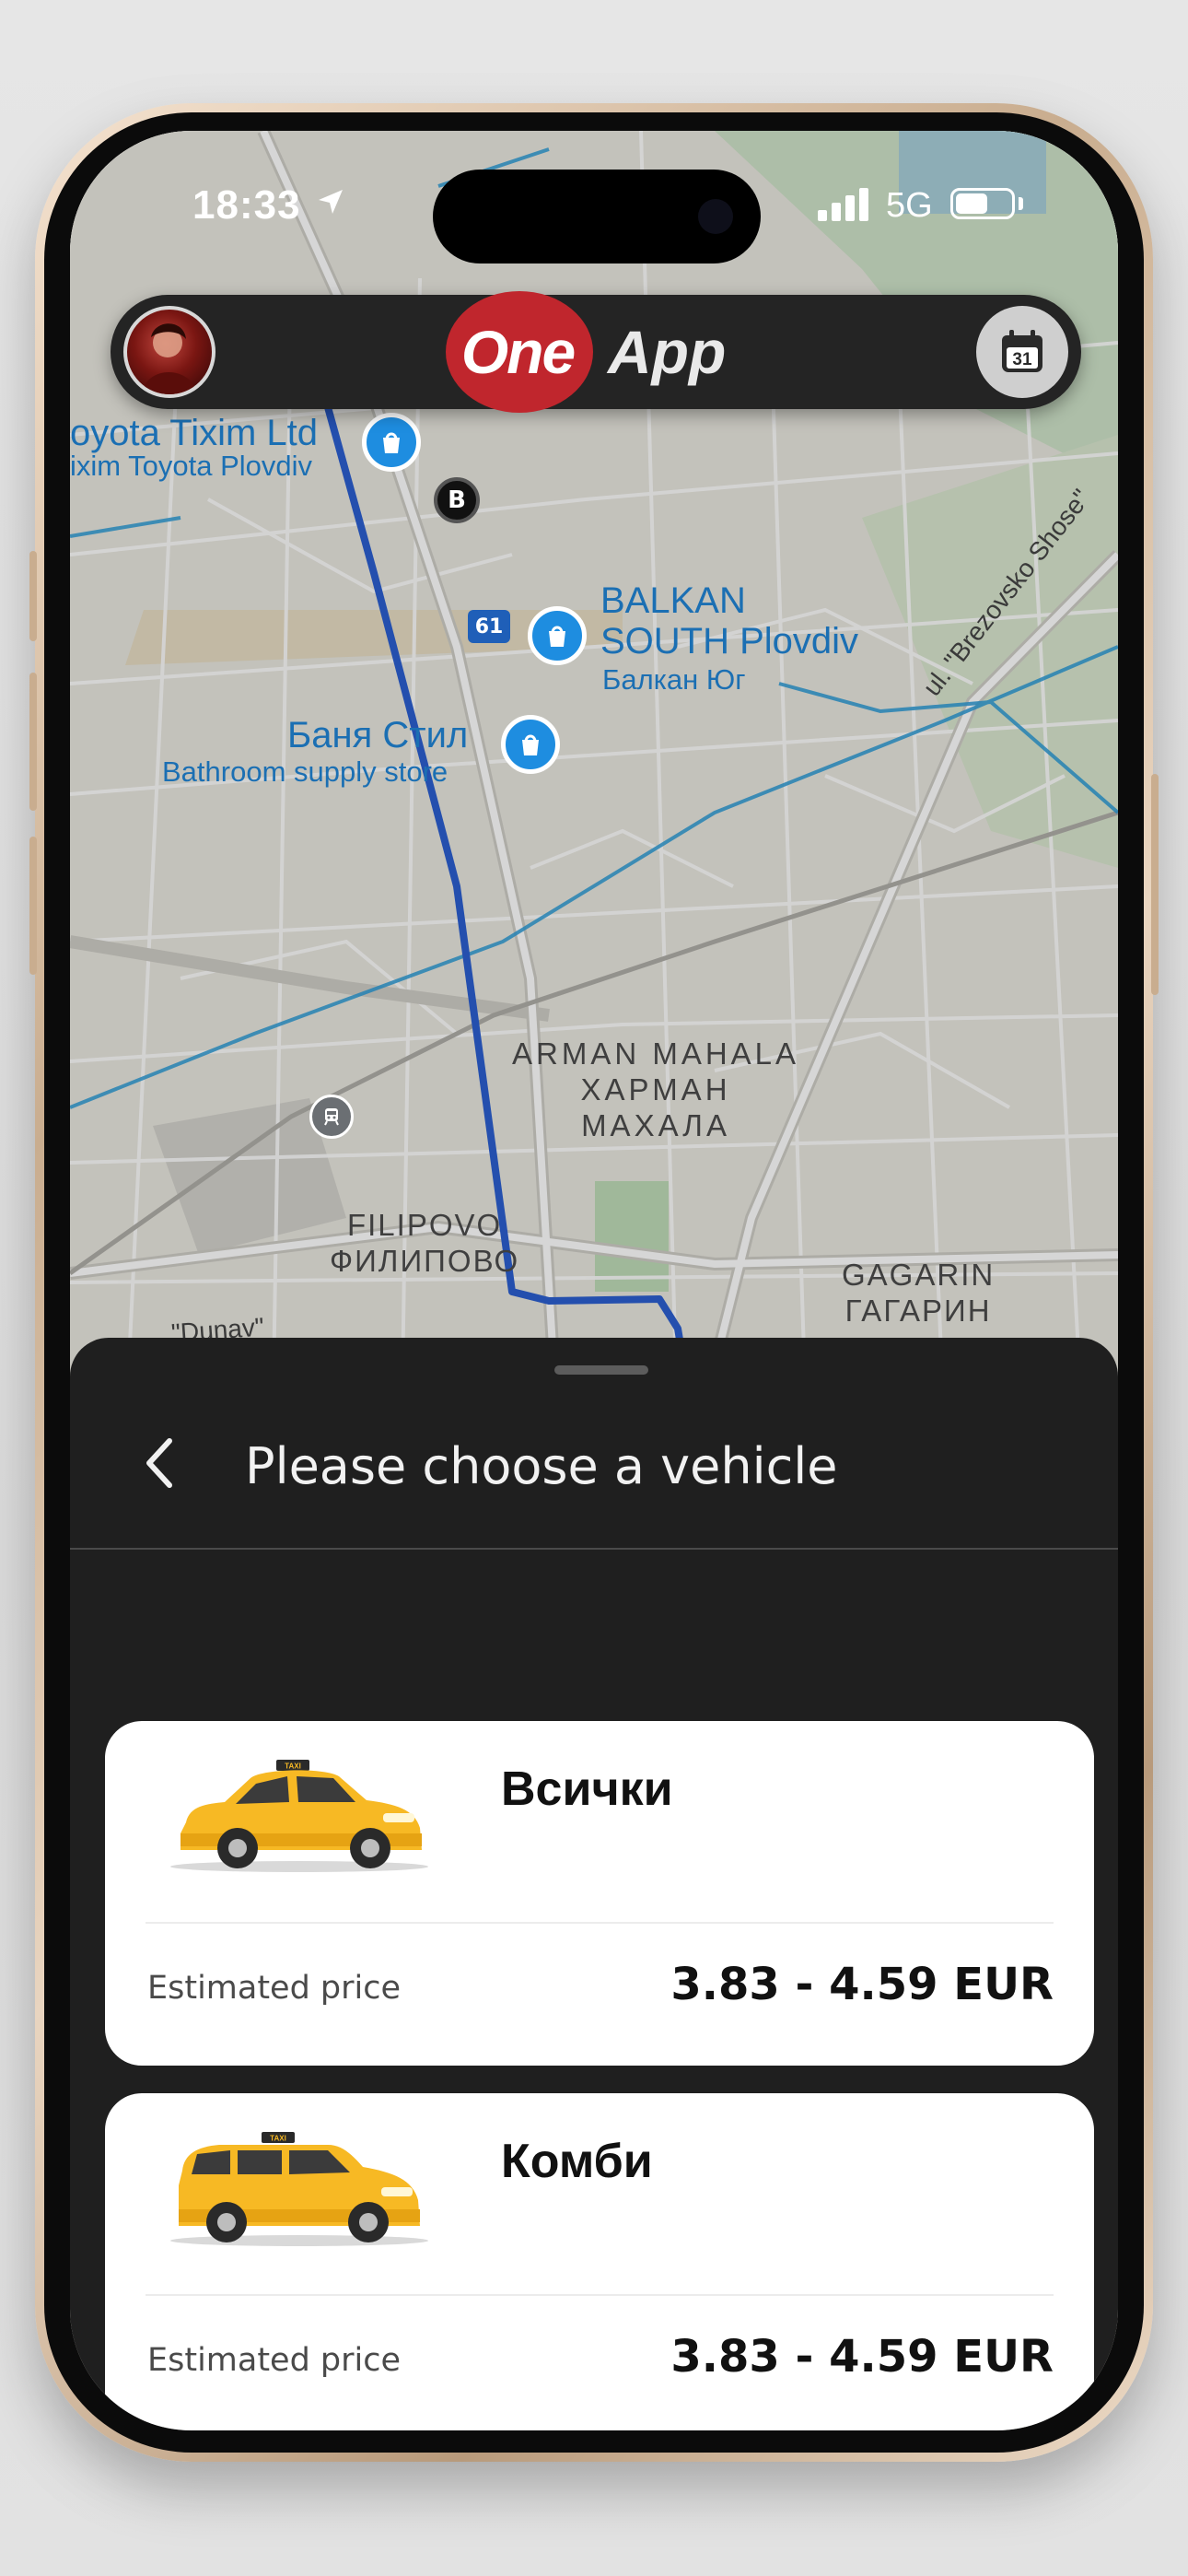  I want to click on status-bar: 18:33 5G, so click(594, 197).